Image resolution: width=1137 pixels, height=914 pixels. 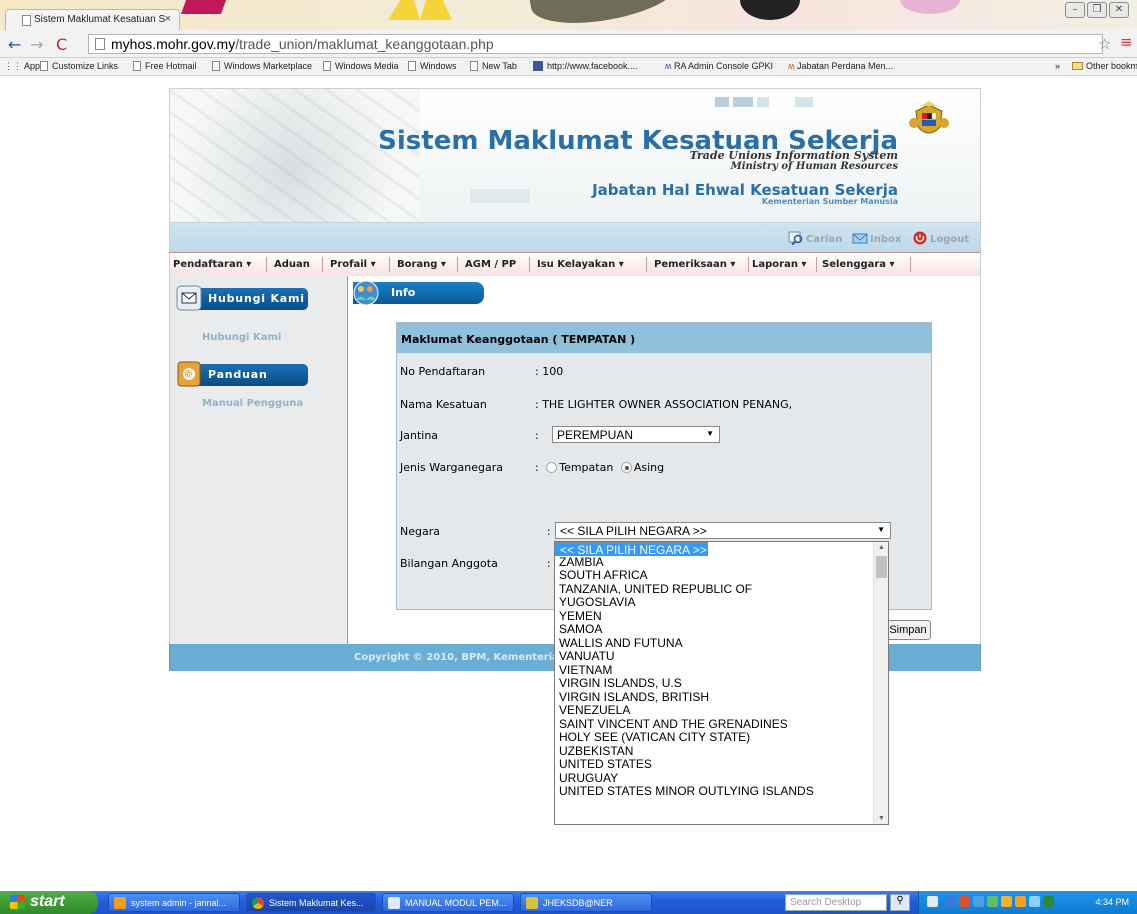 What do you see at coordinates (189, 374) in the screenshot?
I see `address-book-icon: @` at bounding box center [189, 374].